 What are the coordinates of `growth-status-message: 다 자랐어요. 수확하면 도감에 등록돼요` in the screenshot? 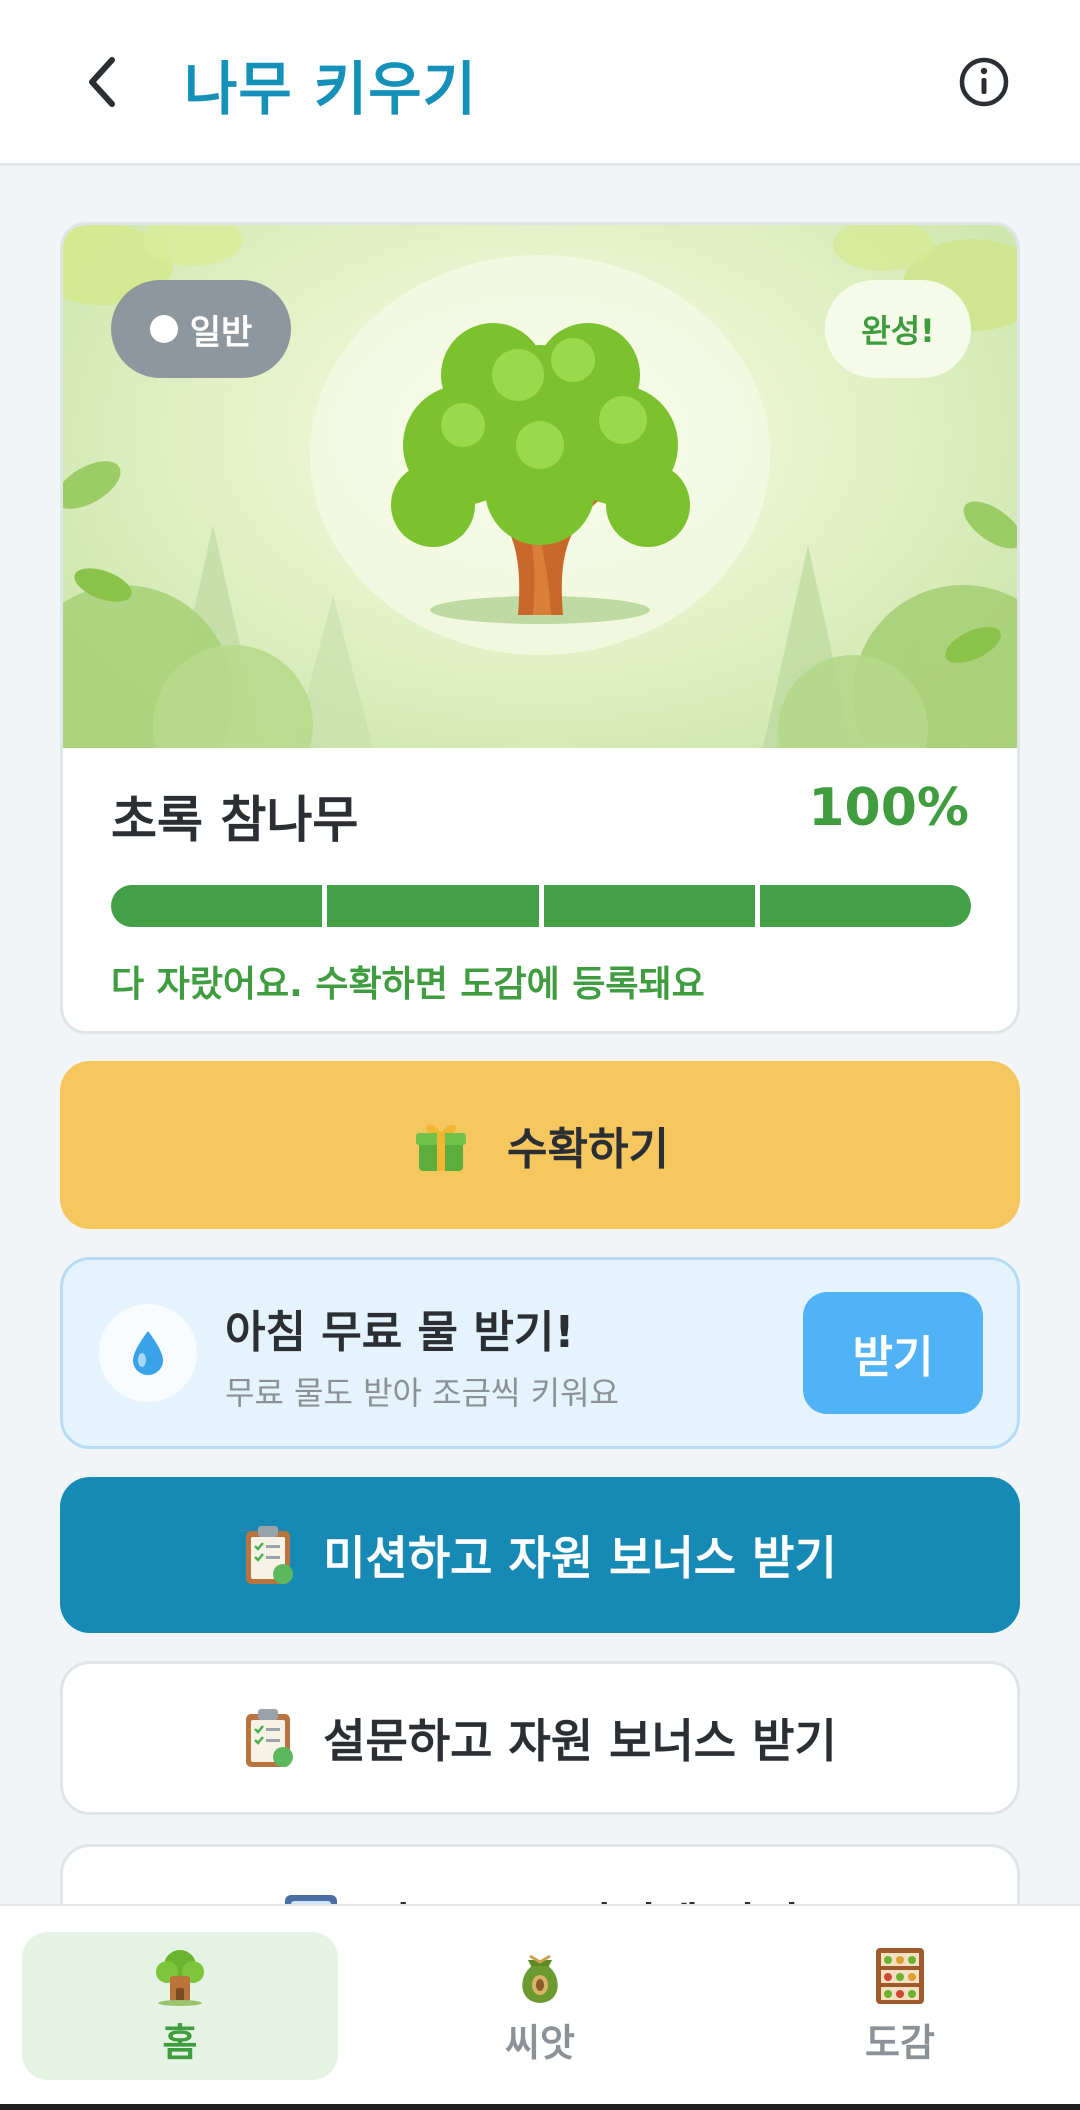 It's located at (408, 984).